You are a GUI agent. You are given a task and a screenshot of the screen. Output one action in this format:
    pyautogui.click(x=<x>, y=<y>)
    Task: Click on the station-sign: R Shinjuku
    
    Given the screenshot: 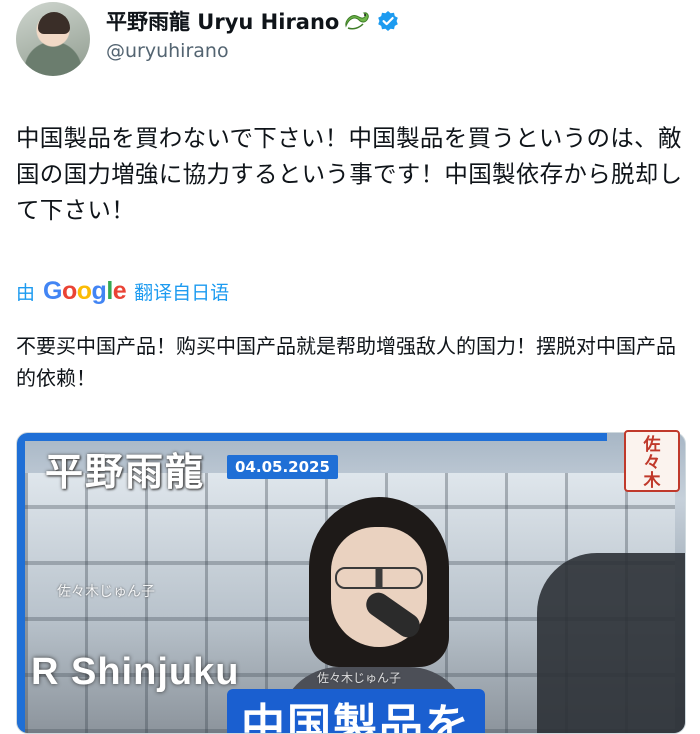 What is the action you would take?
    pyautogui.click(x=135, y=672)
    